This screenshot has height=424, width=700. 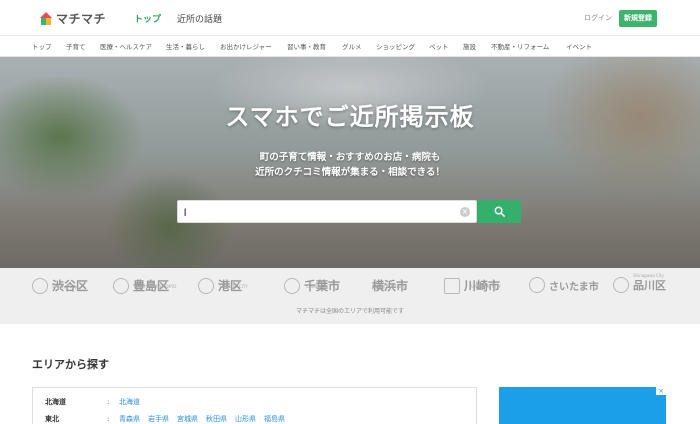 What do you see at coordinates (46, 18) in the screenshot?
I see `logo-house-icon` at bounding box center [46, 18].